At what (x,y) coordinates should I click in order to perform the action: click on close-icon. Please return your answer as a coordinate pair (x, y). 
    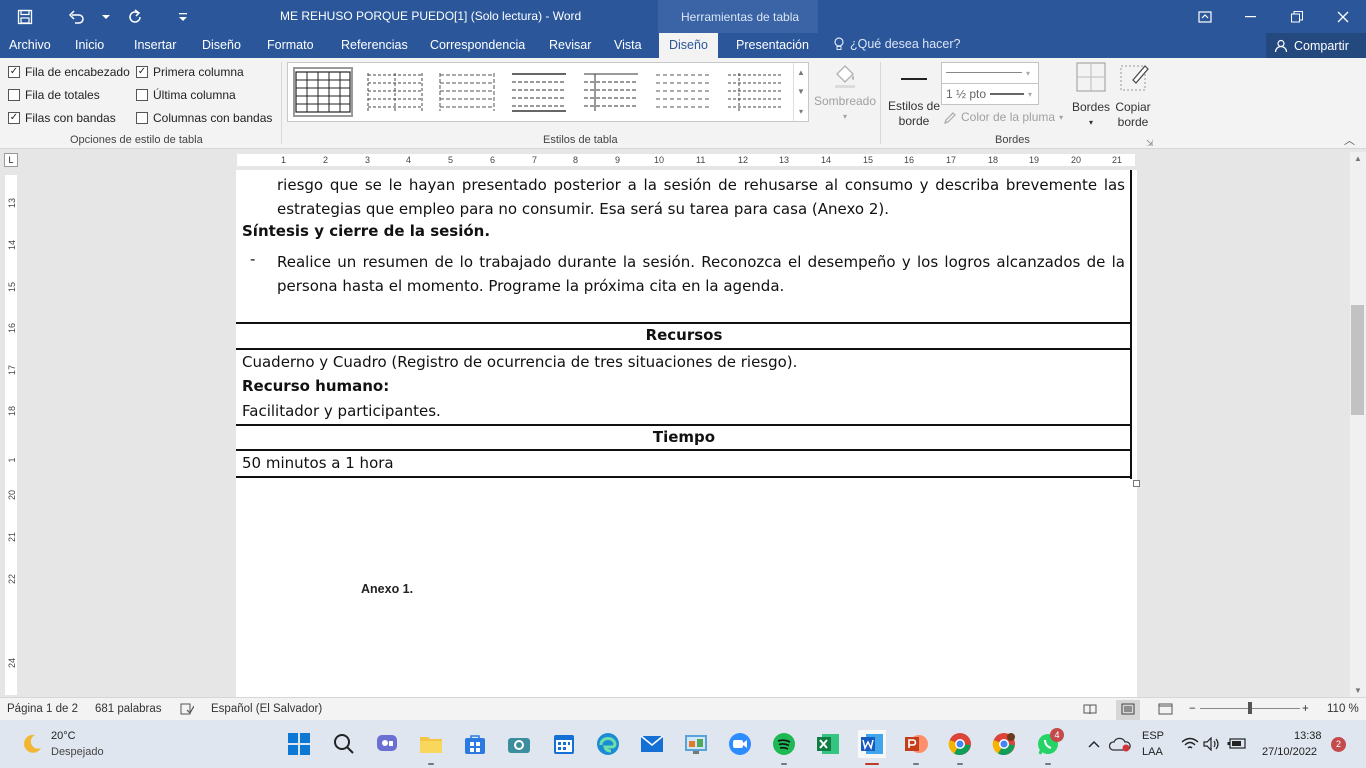
    Looking at the image, I should click on (1343, 16).